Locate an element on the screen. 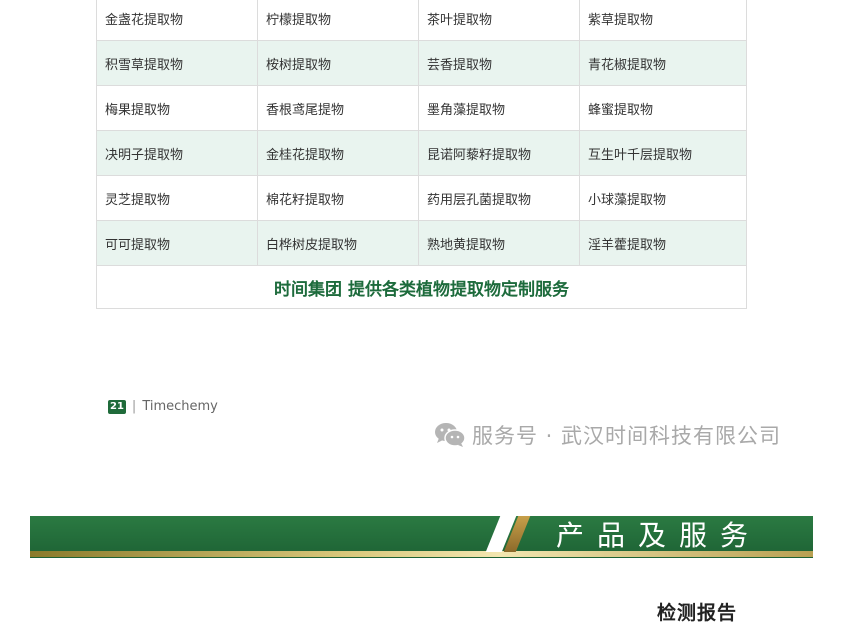  table-cell: 灵芝提取物 is located at coordinates (177, 198).